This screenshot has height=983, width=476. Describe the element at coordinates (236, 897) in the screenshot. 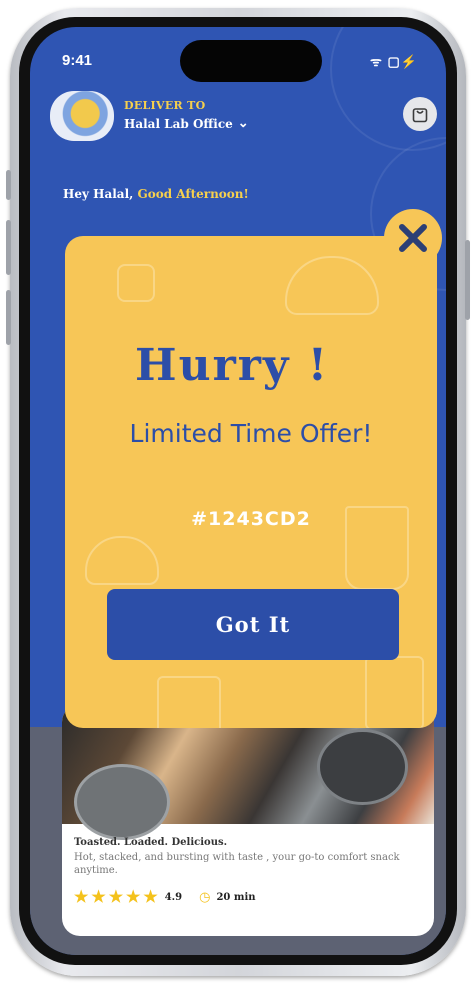

I see `delivery-time: 20 min` at that location.